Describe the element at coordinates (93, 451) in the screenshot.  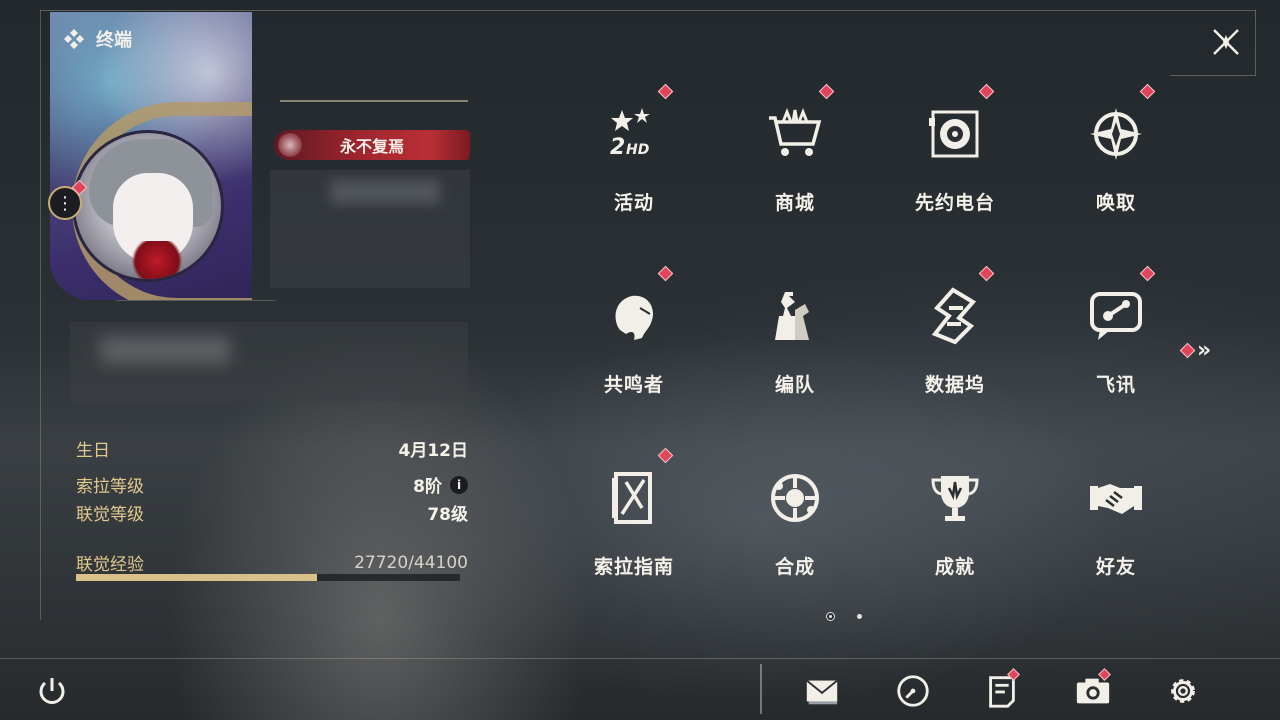
I see `stat-label: 生日` at that location.